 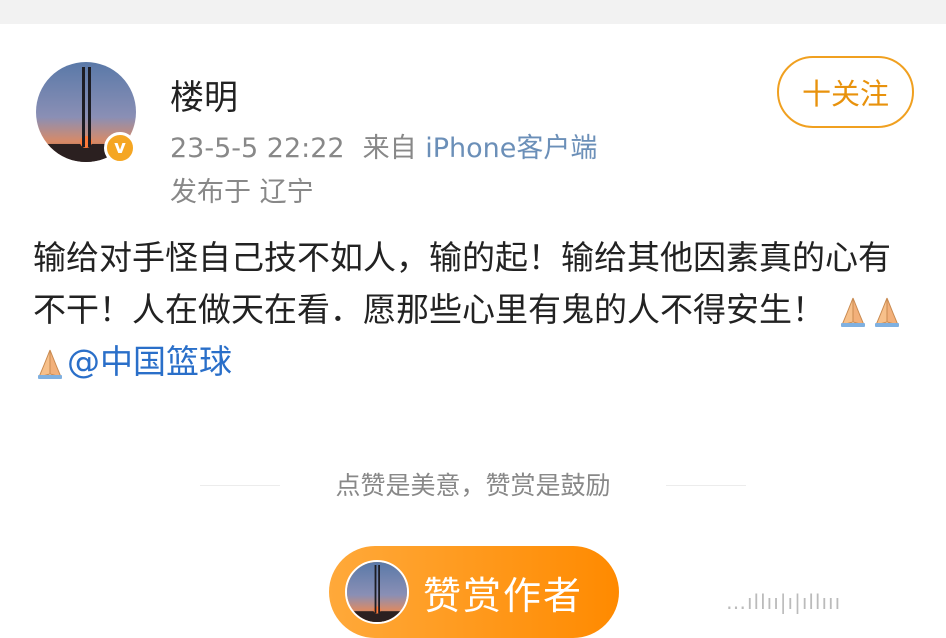 What do you see at coordinates (204, 94) in the screenshot?
I see `username: 楼明` at bounding box center [204, 94].